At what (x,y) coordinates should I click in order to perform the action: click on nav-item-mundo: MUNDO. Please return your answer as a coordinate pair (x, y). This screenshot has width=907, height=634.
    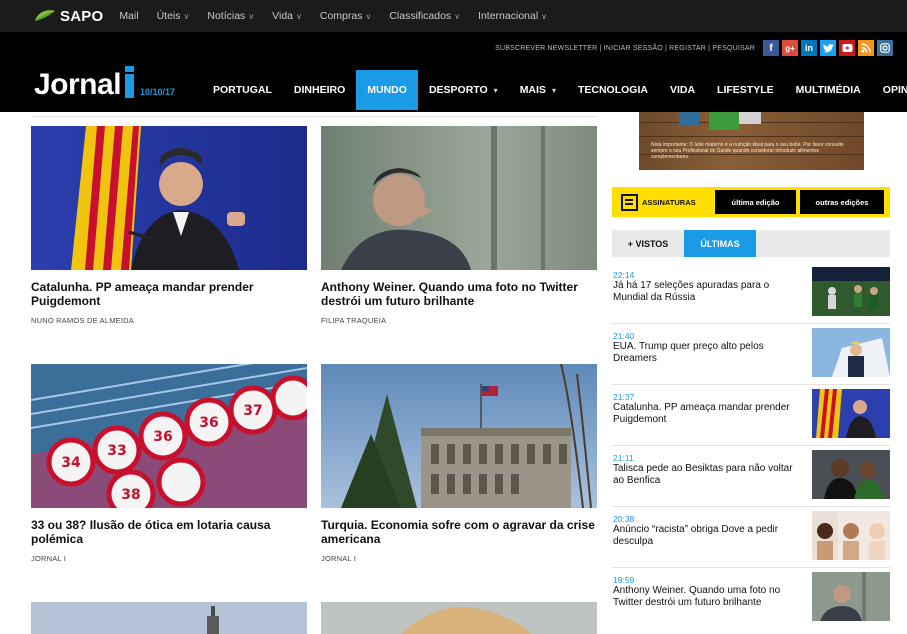
    Looking at the image, I should click on (387, 90).